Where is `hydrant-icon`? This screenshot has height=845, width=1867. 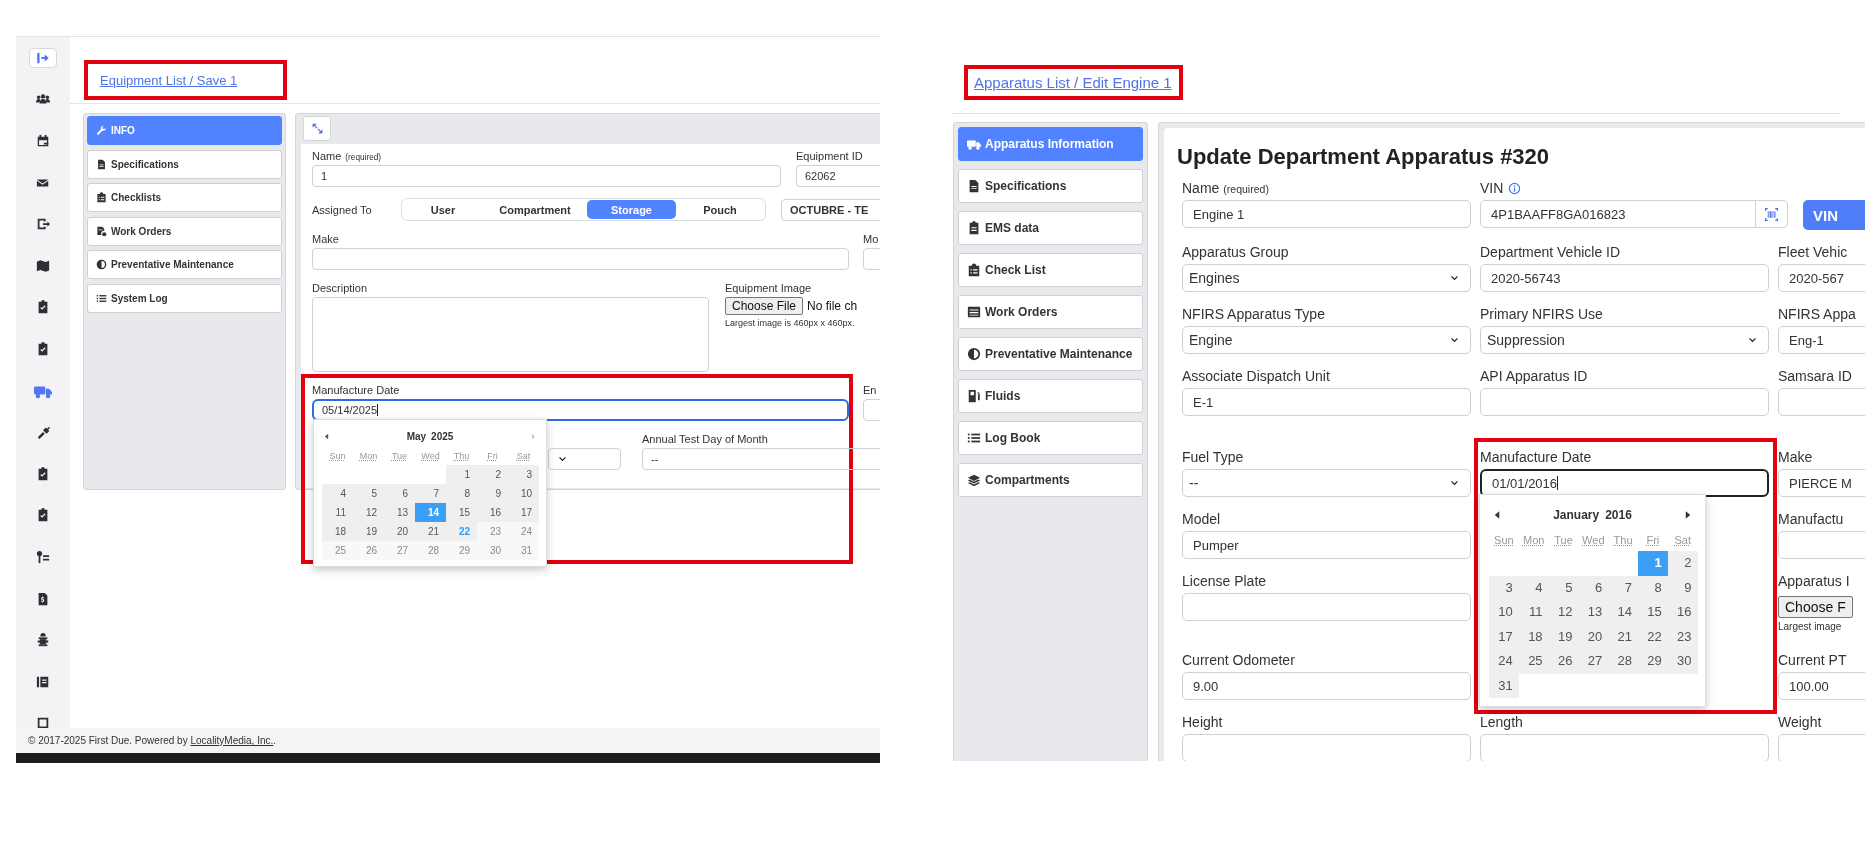
hydrant-icon is located at coordinates (43, 640).